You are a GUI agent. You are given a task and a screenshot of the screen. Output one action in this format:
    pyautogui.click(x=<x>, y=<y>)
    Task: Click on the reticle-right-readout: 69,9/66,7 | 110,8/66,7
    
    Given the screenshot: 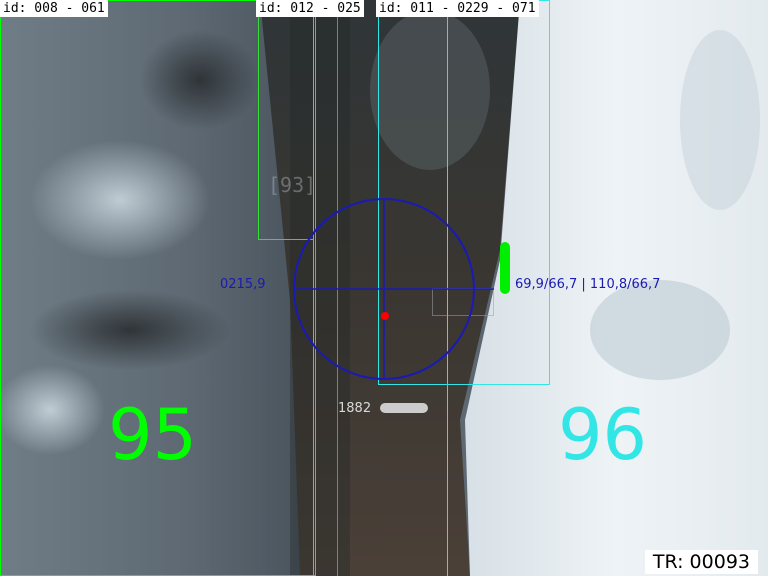 What is the action you would take?
    pyautogui.click(x=588, y=284)
    